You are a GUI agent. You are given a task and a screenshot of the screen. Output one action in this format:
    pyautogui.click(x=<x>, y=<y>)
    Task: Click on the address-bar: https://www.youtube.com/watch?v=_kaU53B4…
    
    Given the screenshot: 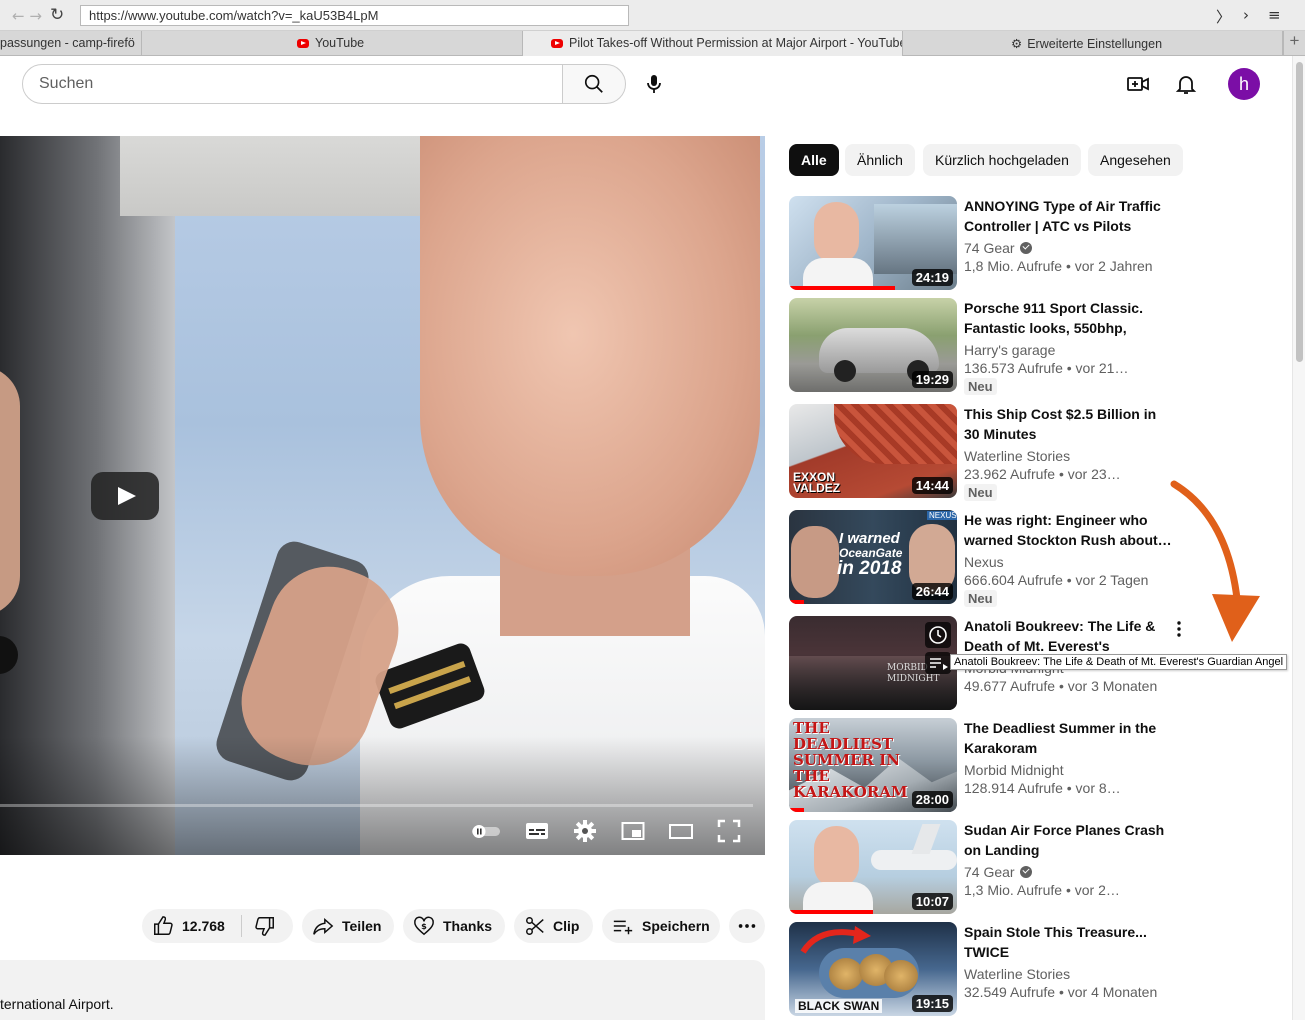 What is the action you would take?
    pyautogui.click(x=354, y=15)
    